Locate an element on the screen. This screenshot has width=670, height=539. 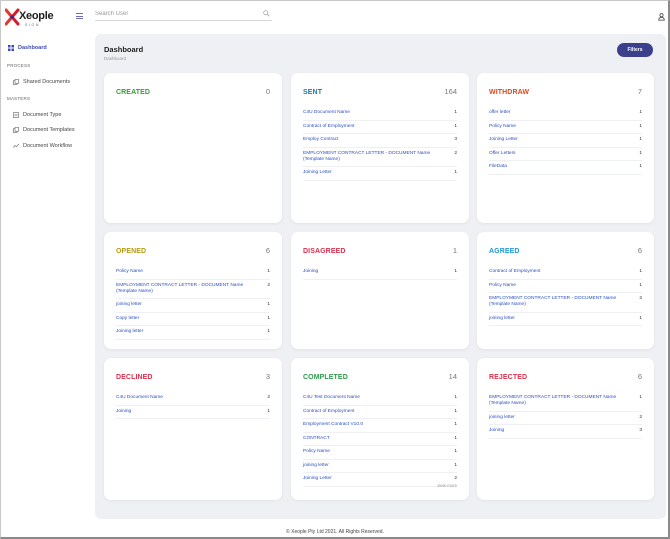
document-name-link: Offer Letters is located at coordinates (502, 154).